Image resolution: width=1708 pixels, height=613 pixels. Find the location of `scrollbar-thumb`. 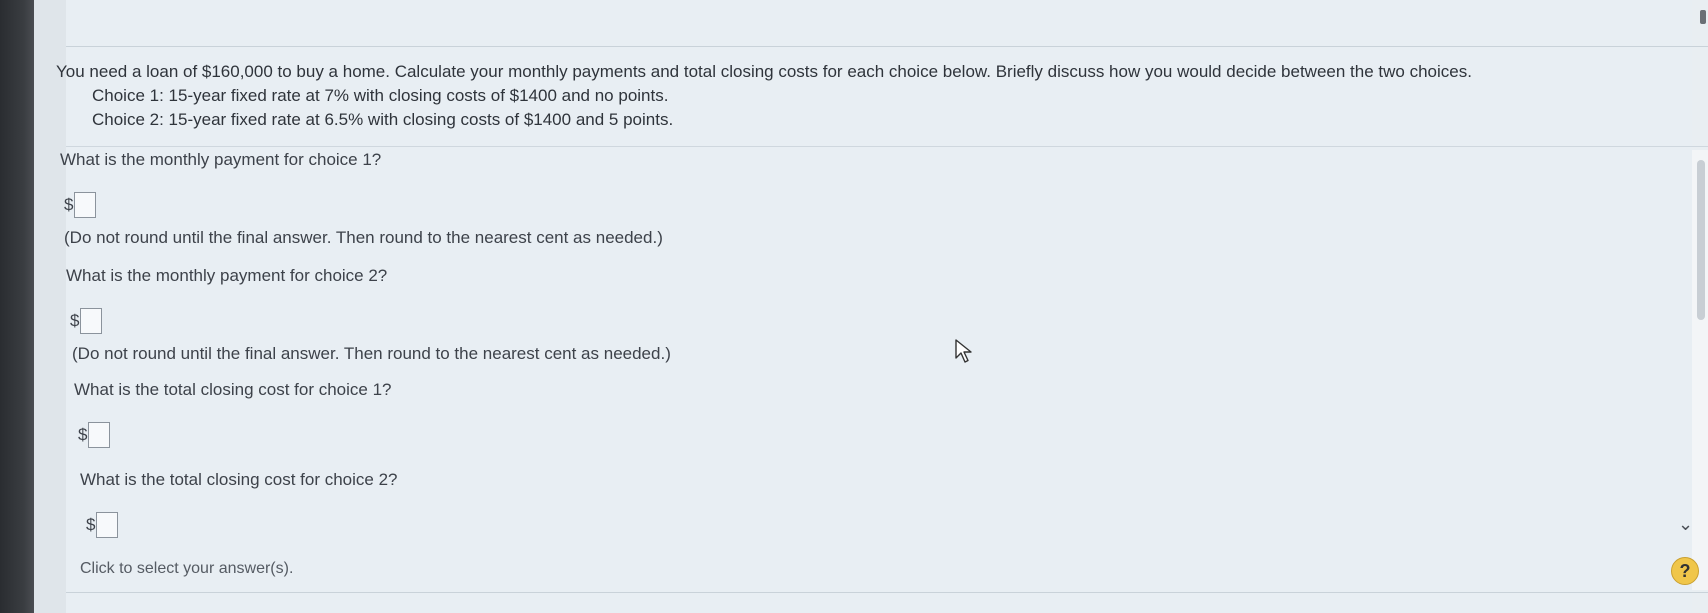

scrollbar-thumb is located at coordinates (1701, 240).